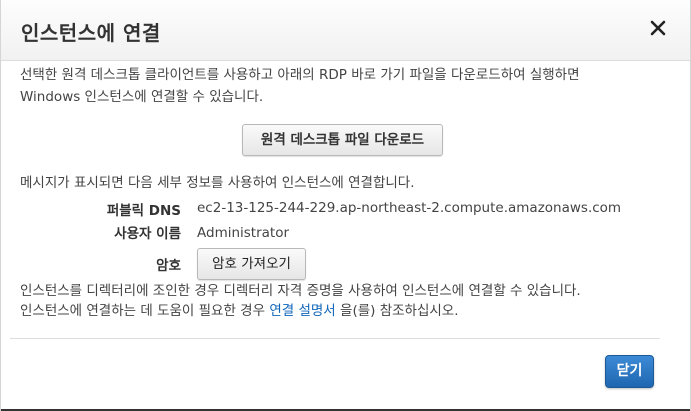 Image resolution: width=691 pixels, height=411 pixels. What do you see at coordinates (335, 338) in the screenshot?
I see `footer-divider` at bounding box center [335, 338].